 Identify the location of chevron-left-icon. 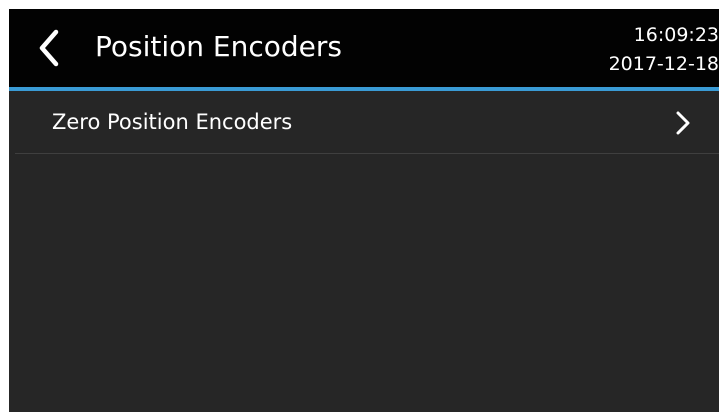
(49, 48).